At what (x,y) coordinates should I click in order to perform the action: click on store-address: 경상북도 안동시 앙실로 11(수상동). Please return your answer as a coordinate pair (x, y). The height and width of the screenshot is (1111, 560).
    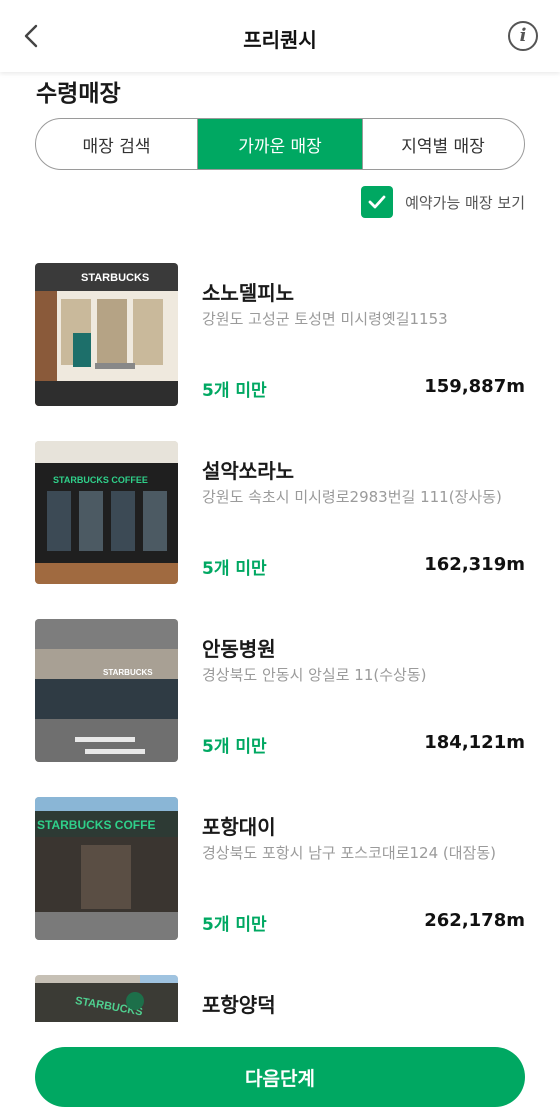
    Looking at the image, I should click on (314, 675).